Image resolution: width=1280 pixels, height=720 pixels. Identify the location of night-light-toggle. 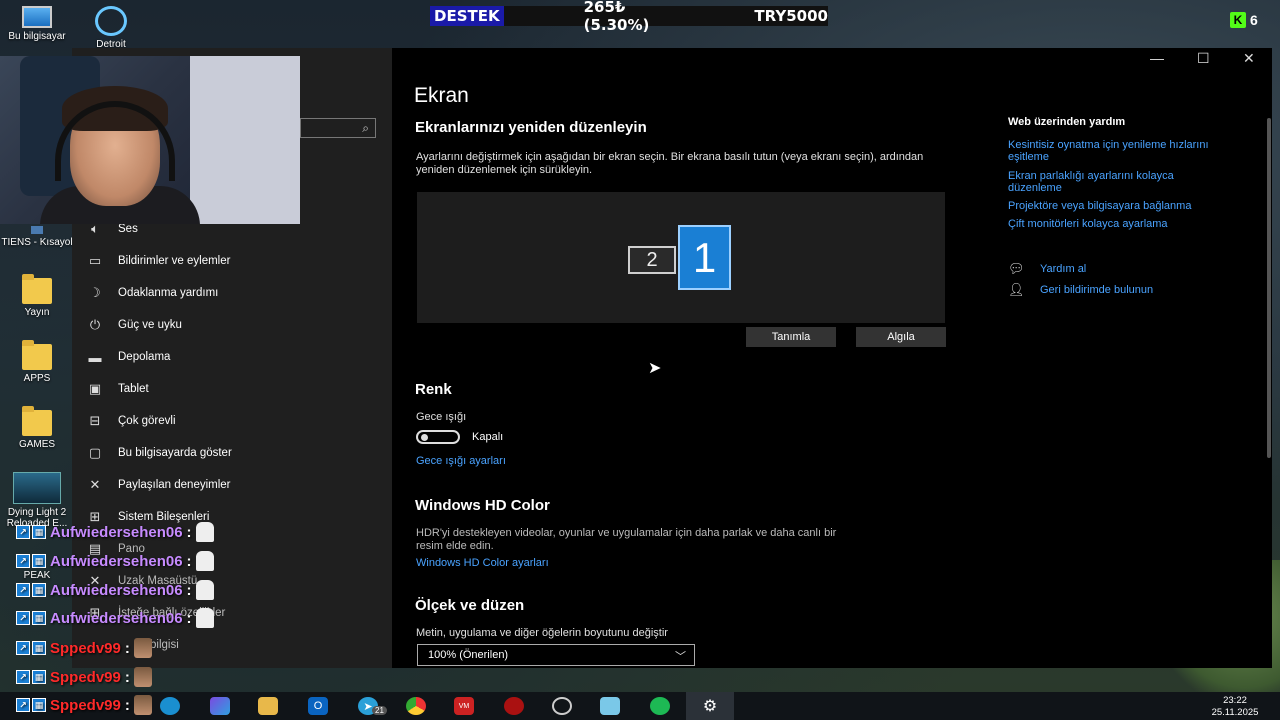
(438, 437).